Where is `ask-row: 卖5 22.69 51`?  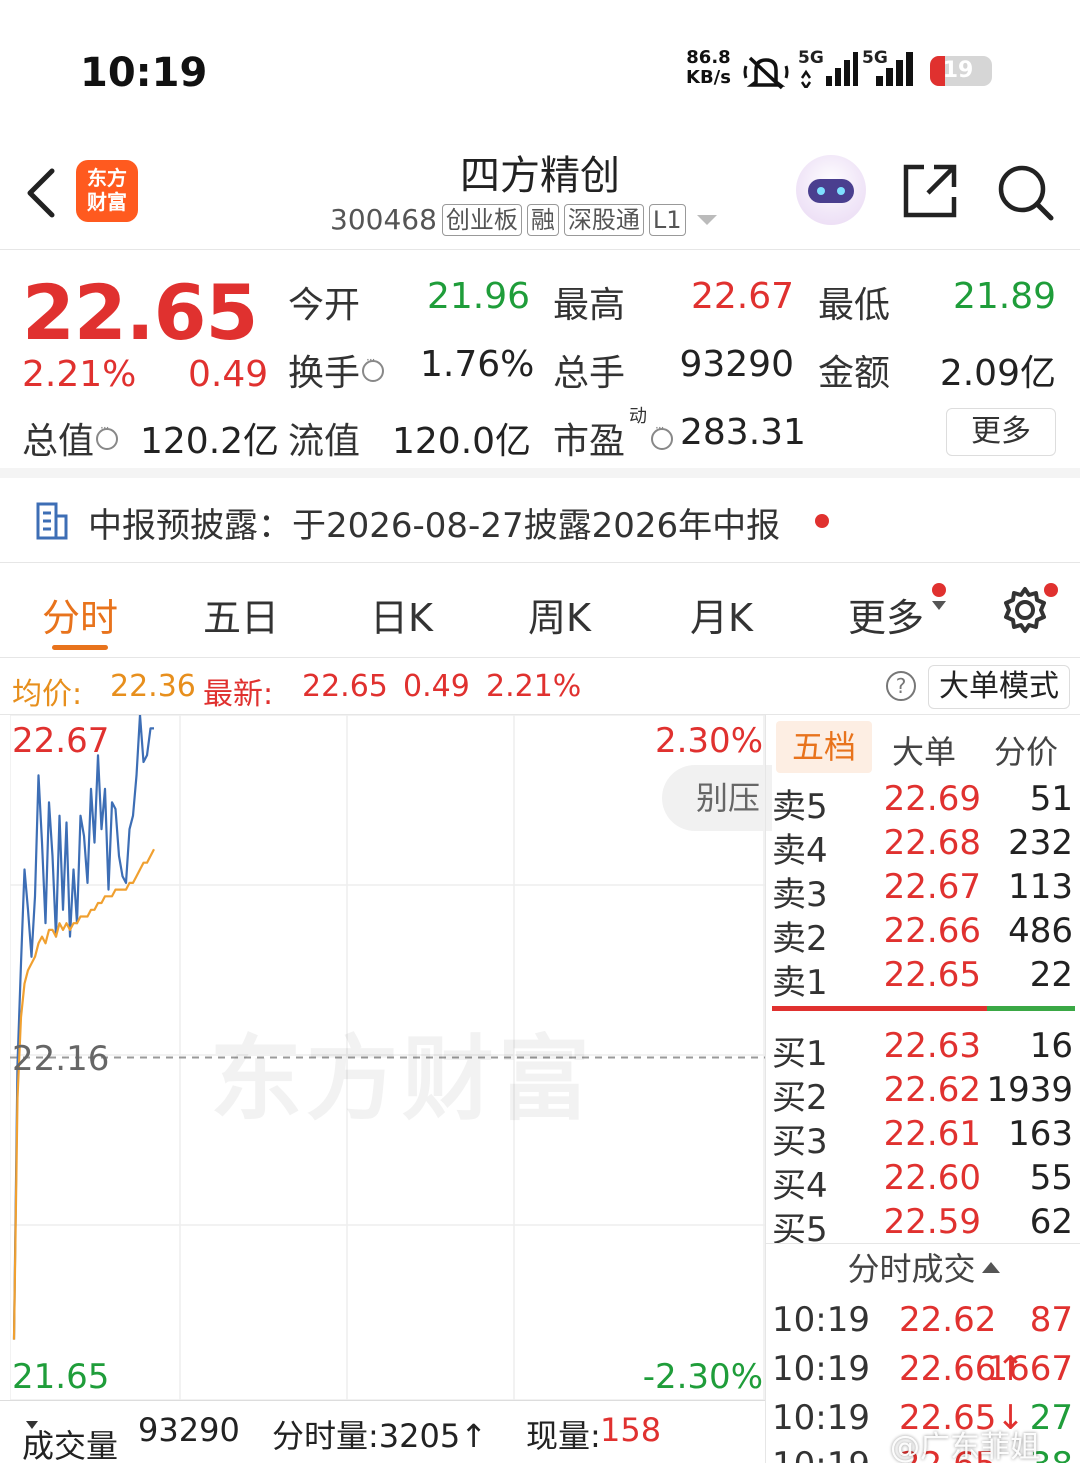 ask-row: 卖5 22.69 51 is located at coordinates (923, 803).